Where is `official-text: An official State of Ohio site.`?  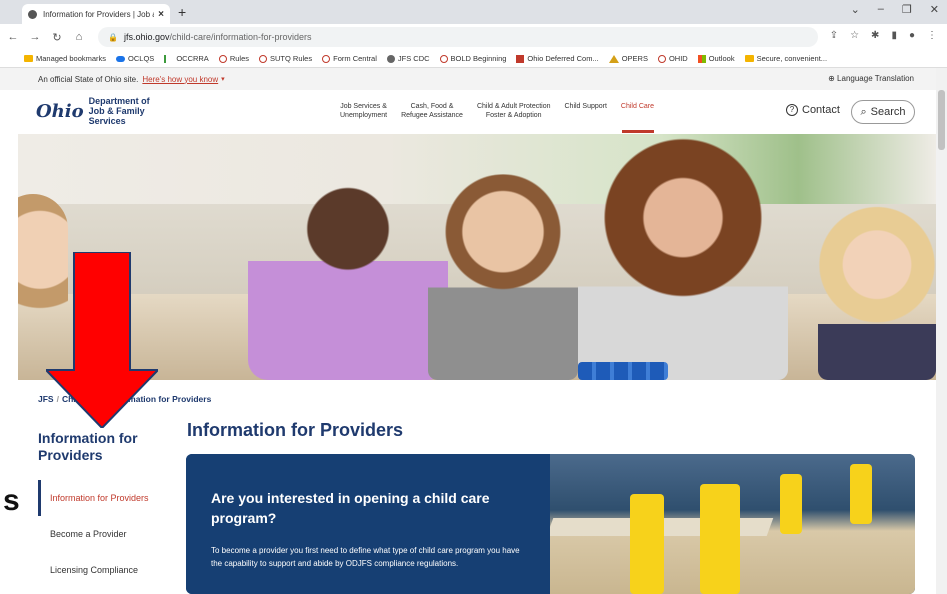 official-text: An official State of Ohio site. is located at coordinates (88, 79).